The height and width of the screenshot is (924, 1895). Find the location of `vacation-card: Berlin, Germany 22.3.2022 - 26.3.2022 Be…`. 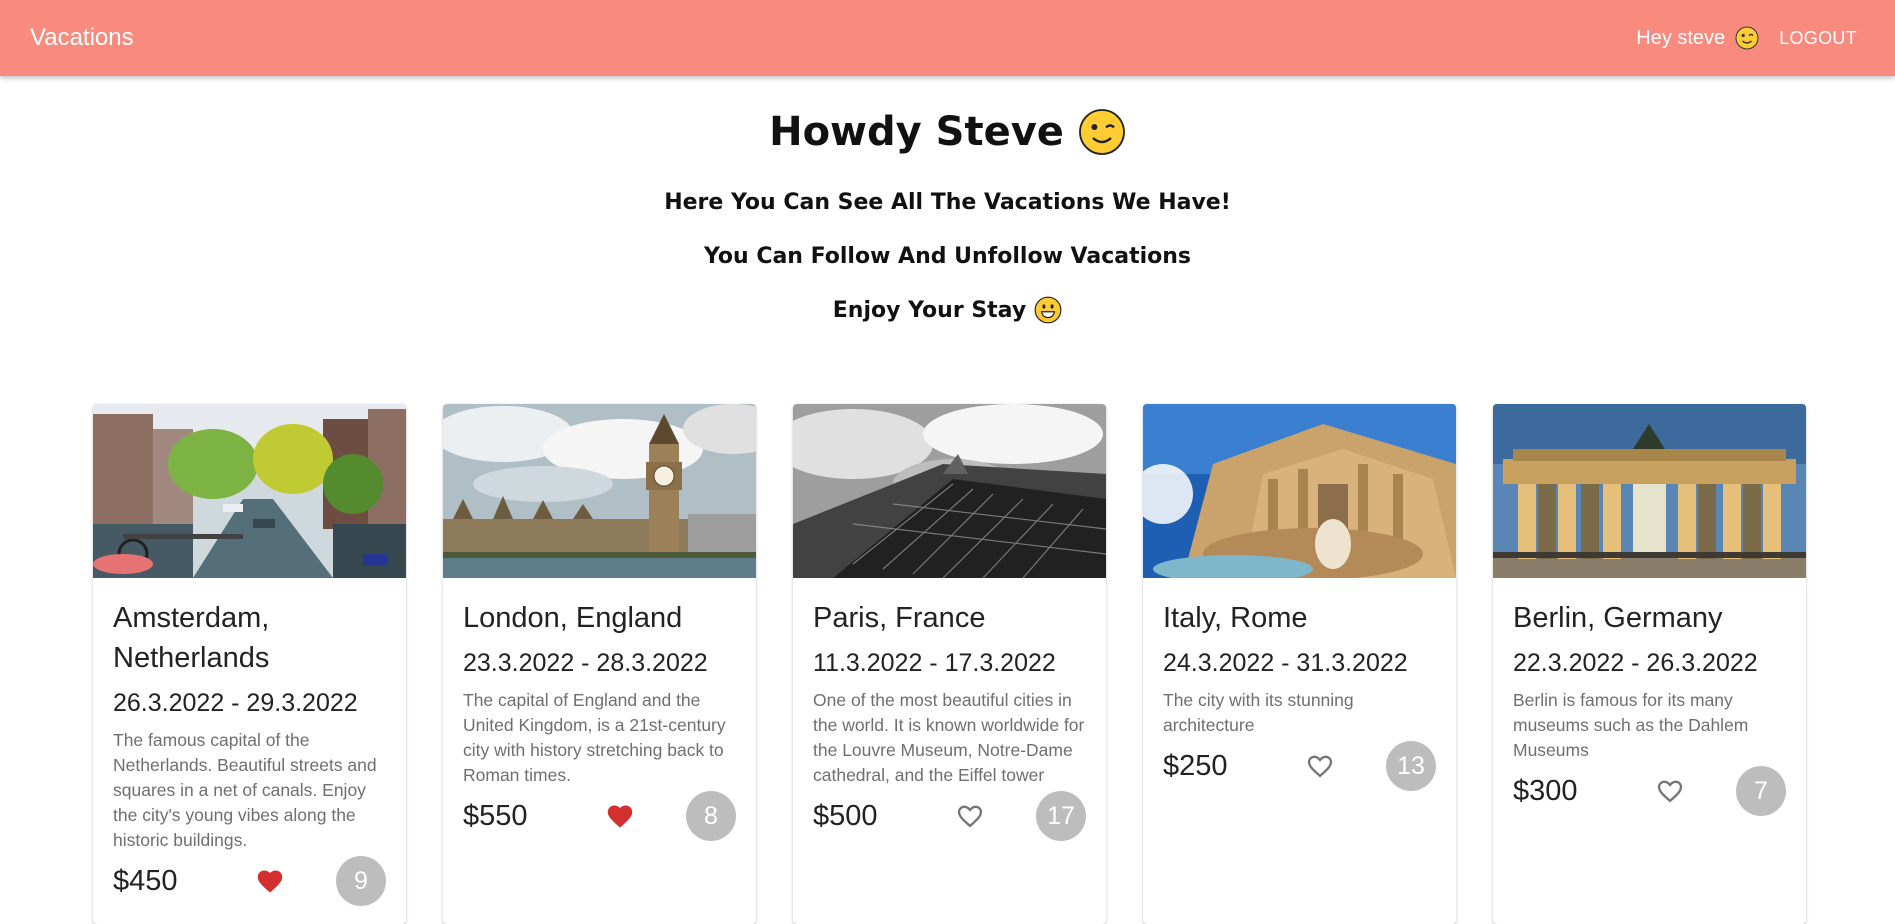

vacation-card: Berlin, Germany 22.3.2022 - 26.3.2022 Be… is located at coordinates (1649, 664).